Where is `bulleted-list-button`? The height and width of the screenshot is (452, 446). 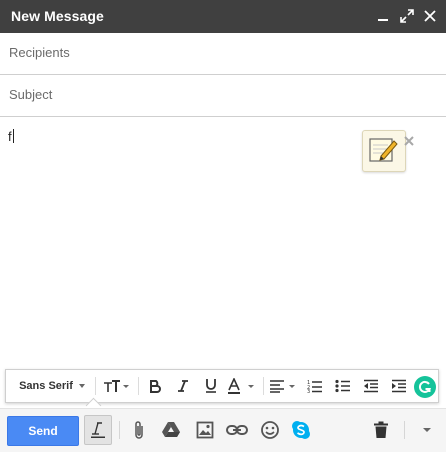
bulleted-list-button is located at coordinates (343, 386).